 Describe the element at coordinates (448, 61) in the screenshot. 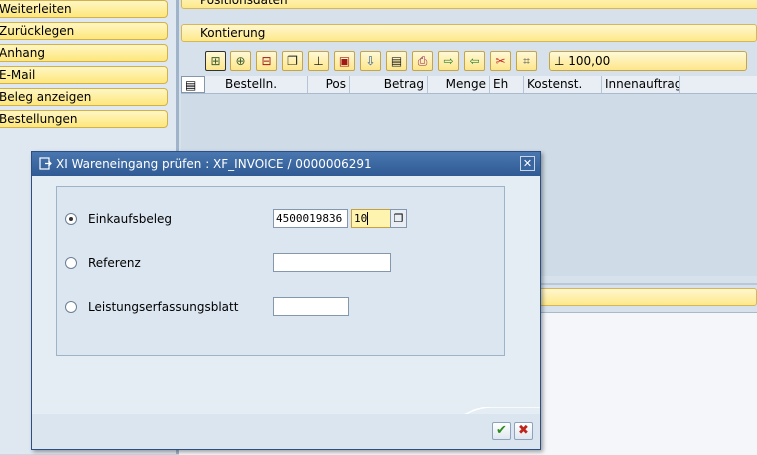

I see `export-icon: ⇨` at that location.